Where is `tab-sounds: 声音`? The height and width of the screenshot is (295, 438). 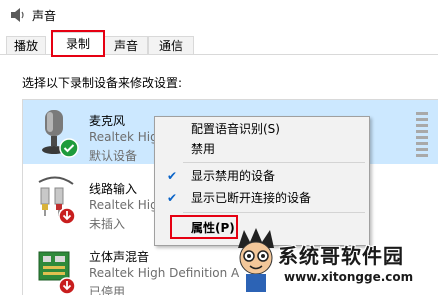
tab-sounds: 声音 is located at coordinates (126, 45).